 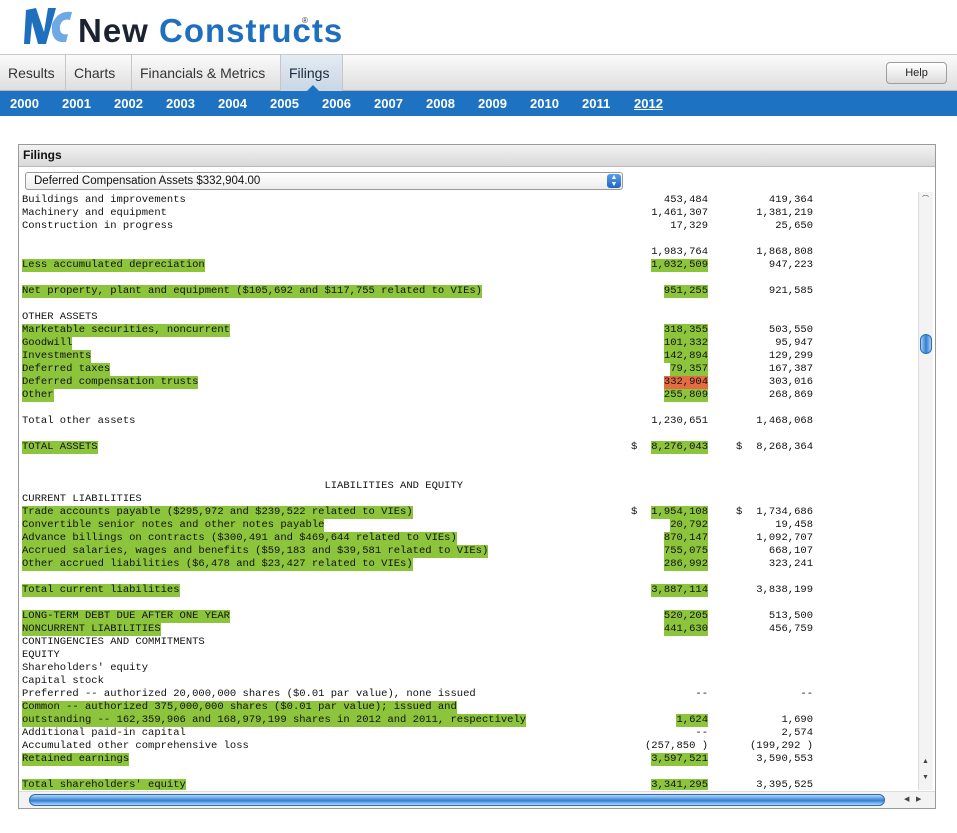 I want to click on line-item-label: CURRENT LIABILITIES, so click(x=82, y=499).